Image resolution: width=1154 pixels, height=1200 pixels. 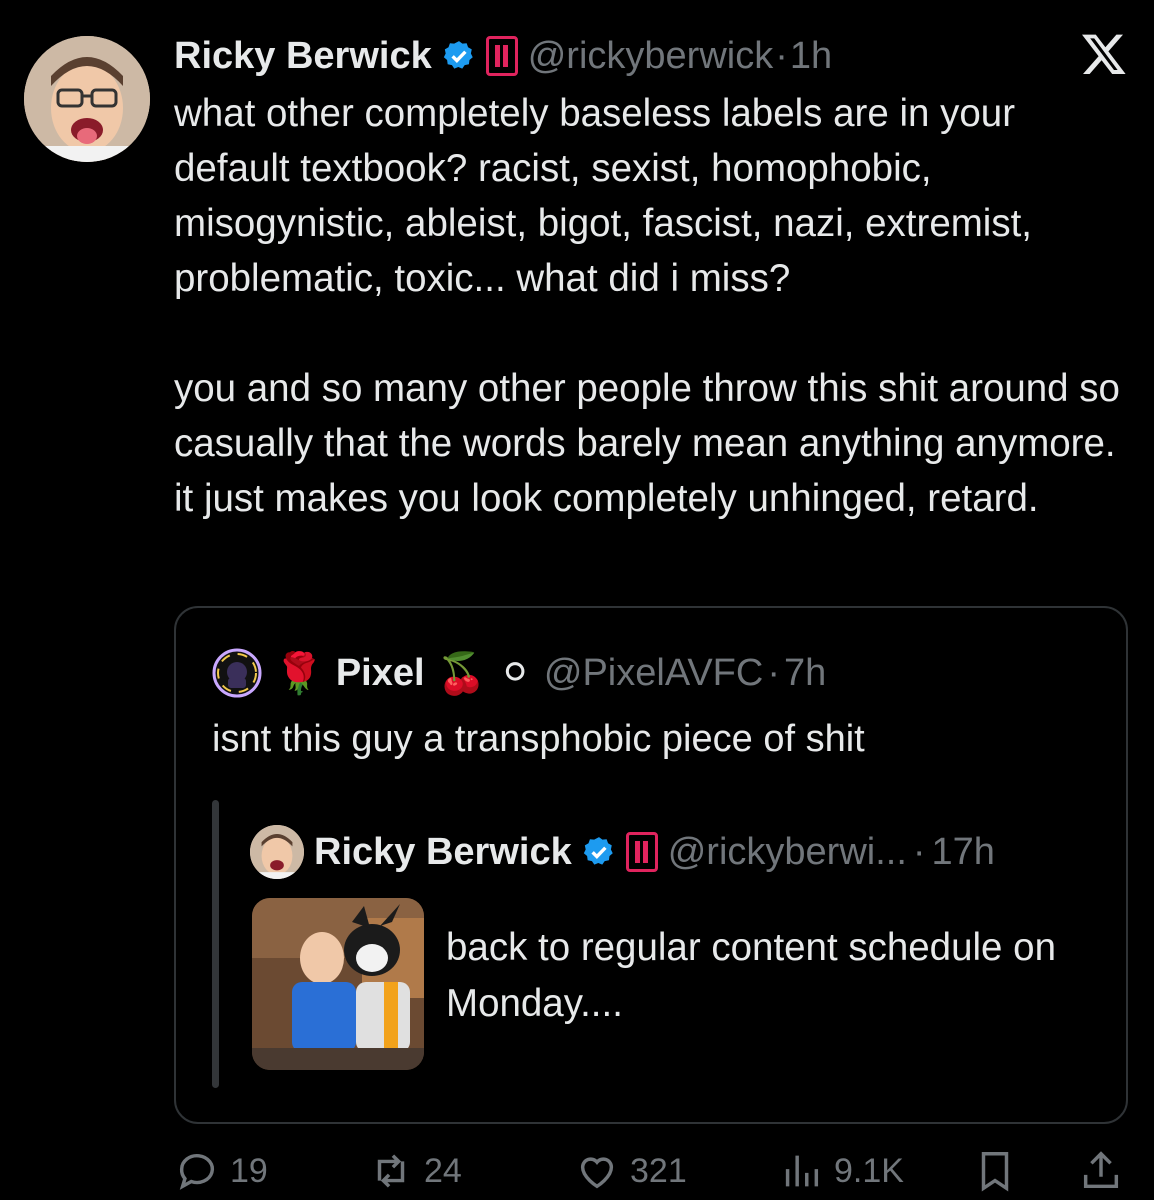 I want to click on white-circle-emoji: ⚪, so click(x=515, y=673).